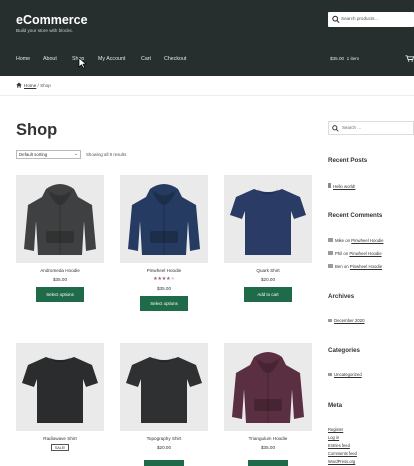 The image size is (414, 466). What do you see at coordinates (146, 59) in the screenshot?
I see `nav-item-cart: Cart` at bounding box center [146, 59].